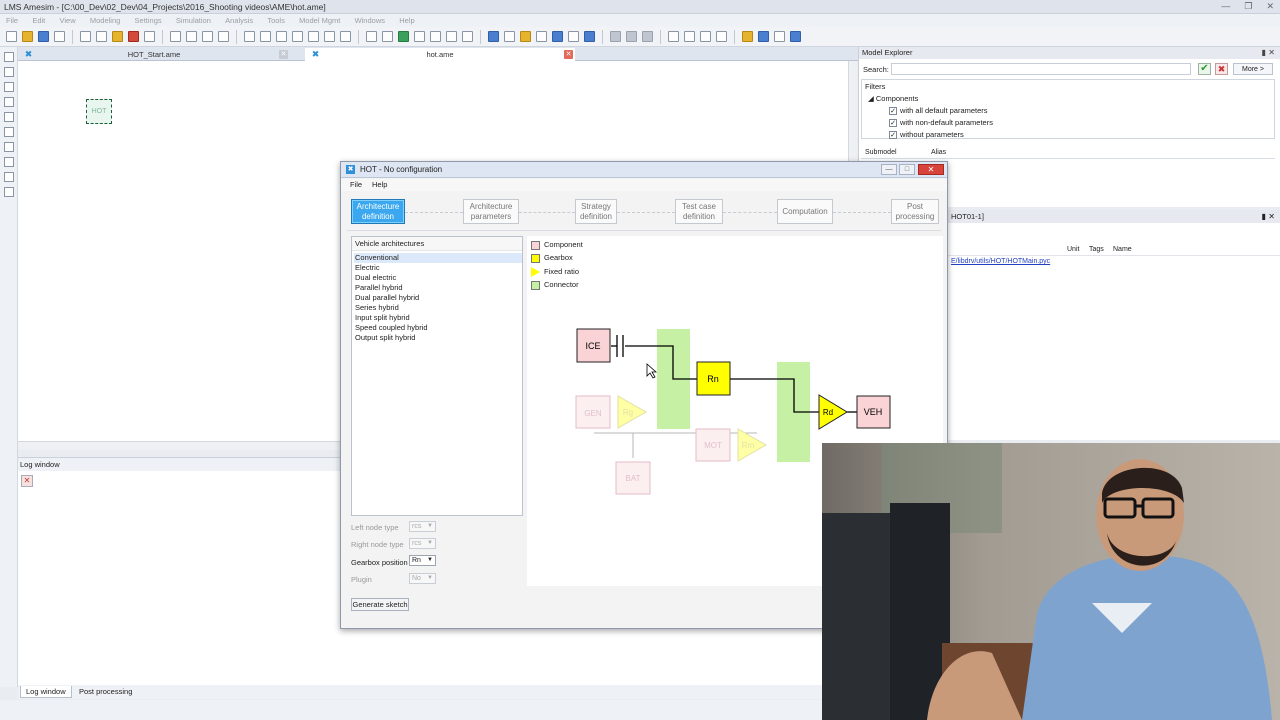  I want to click on sketch-mode-icon, so click(8, 57).